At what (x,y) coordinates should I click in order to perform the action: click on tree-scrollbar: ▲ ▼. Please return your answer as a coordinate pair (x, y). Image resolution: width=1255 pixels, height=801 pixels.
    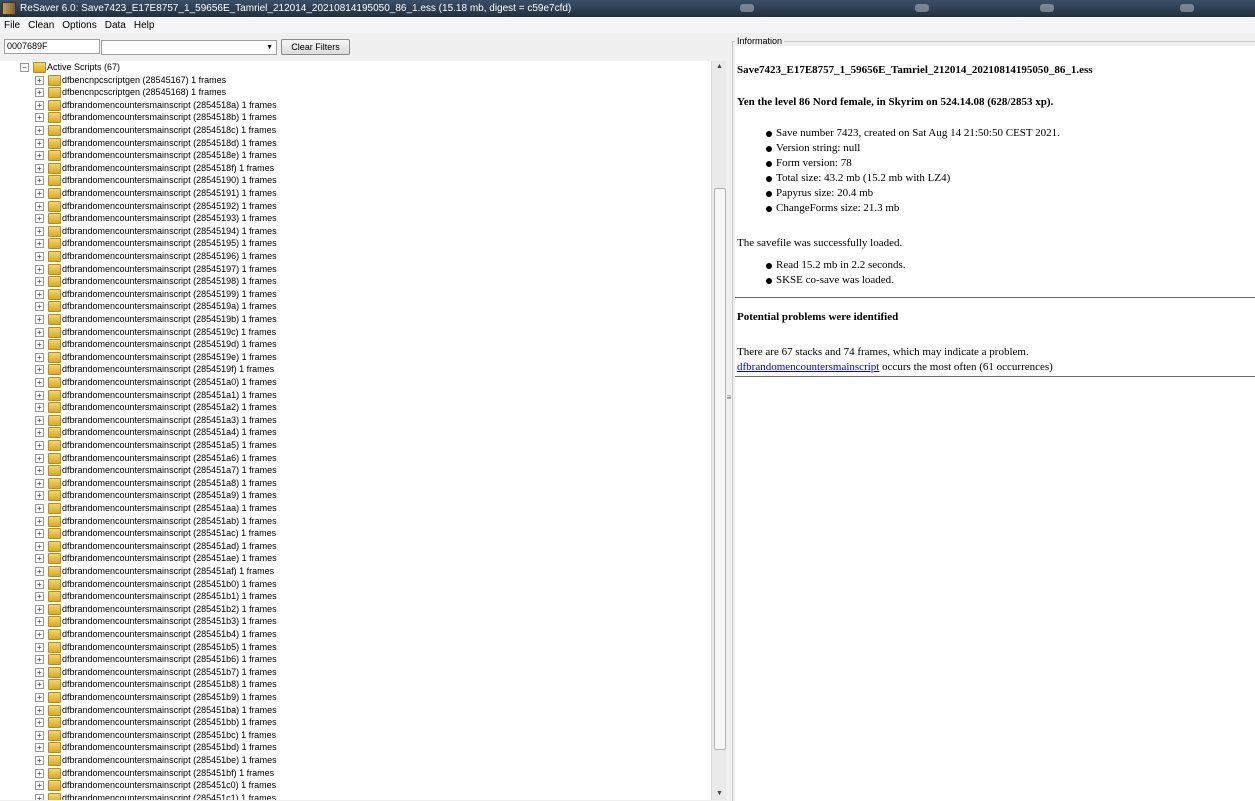
    Looking at the image, I should click on (719, 430).